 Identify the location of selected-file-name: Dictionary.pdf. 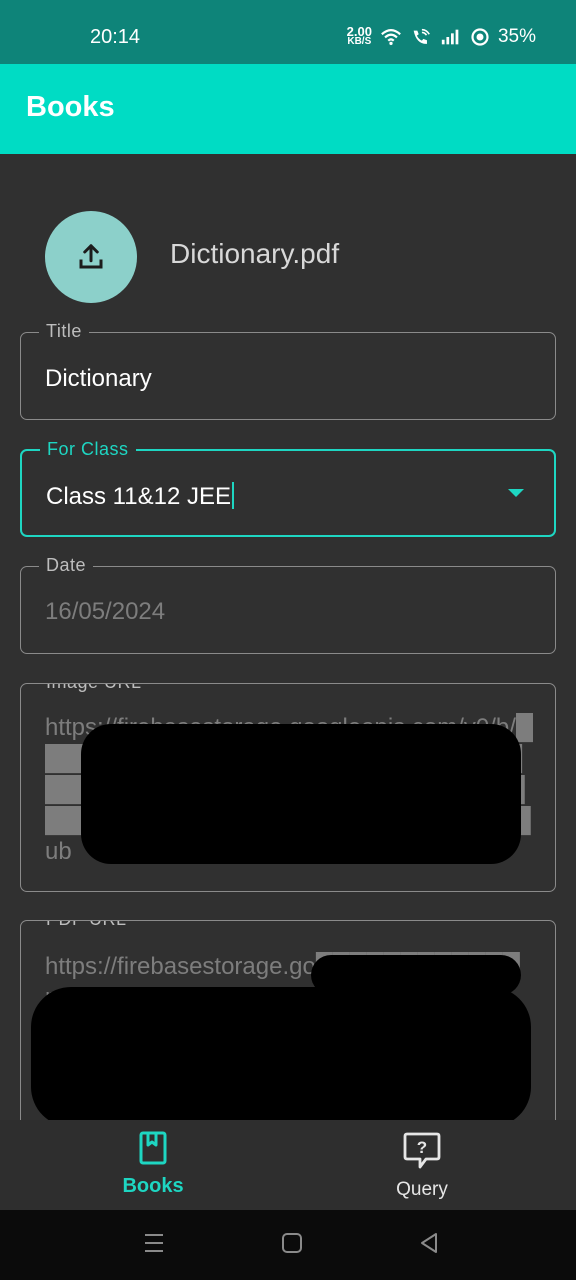
(255, 253).